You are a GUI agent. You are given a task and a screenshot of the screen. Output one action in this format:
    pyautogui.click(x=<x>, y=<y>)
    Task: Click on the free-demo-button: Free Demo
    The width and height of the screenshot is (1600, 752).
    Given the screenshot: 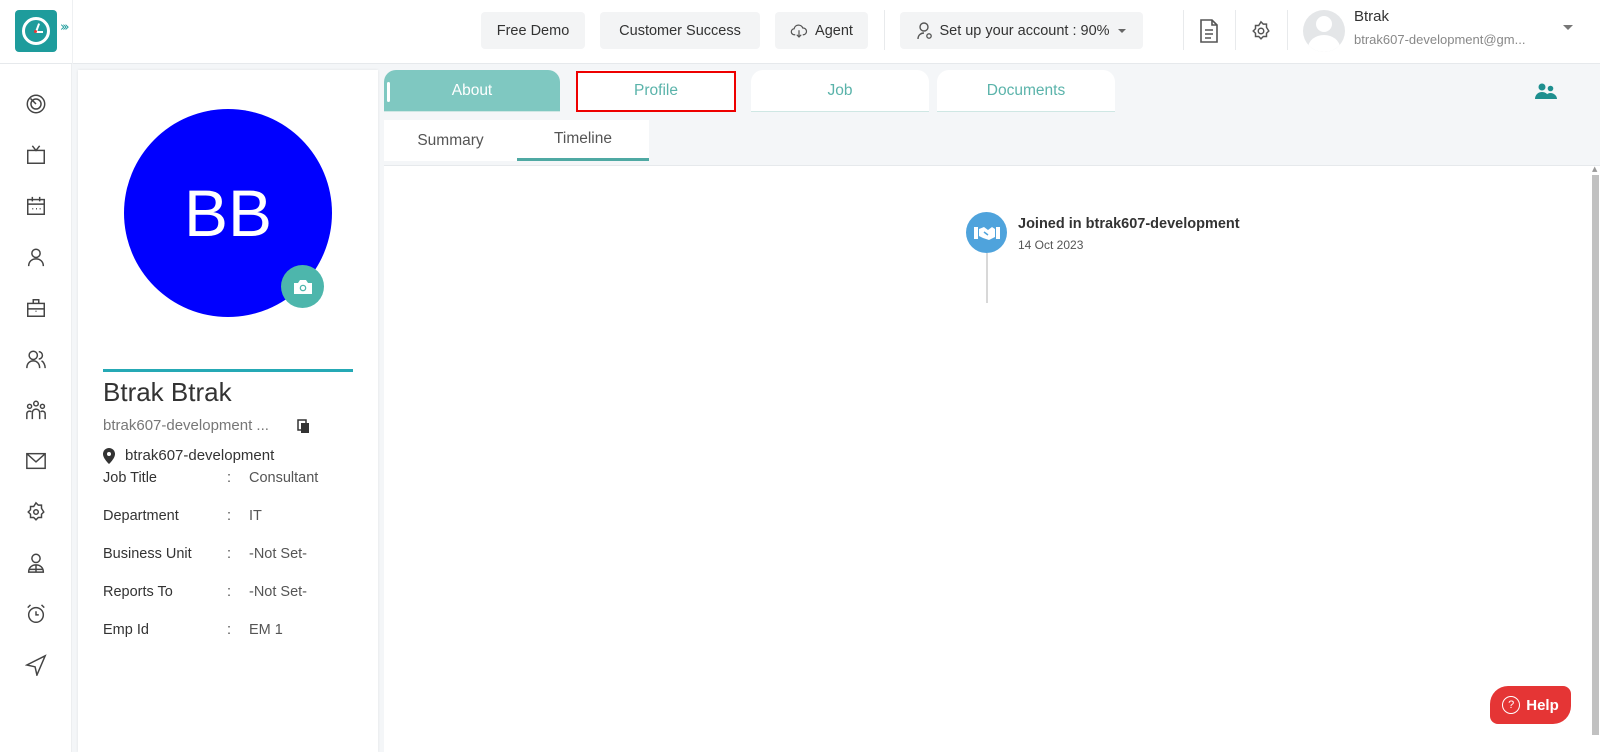 What is the action you would take?
    pyautogui.click(x=533, y=30)
    